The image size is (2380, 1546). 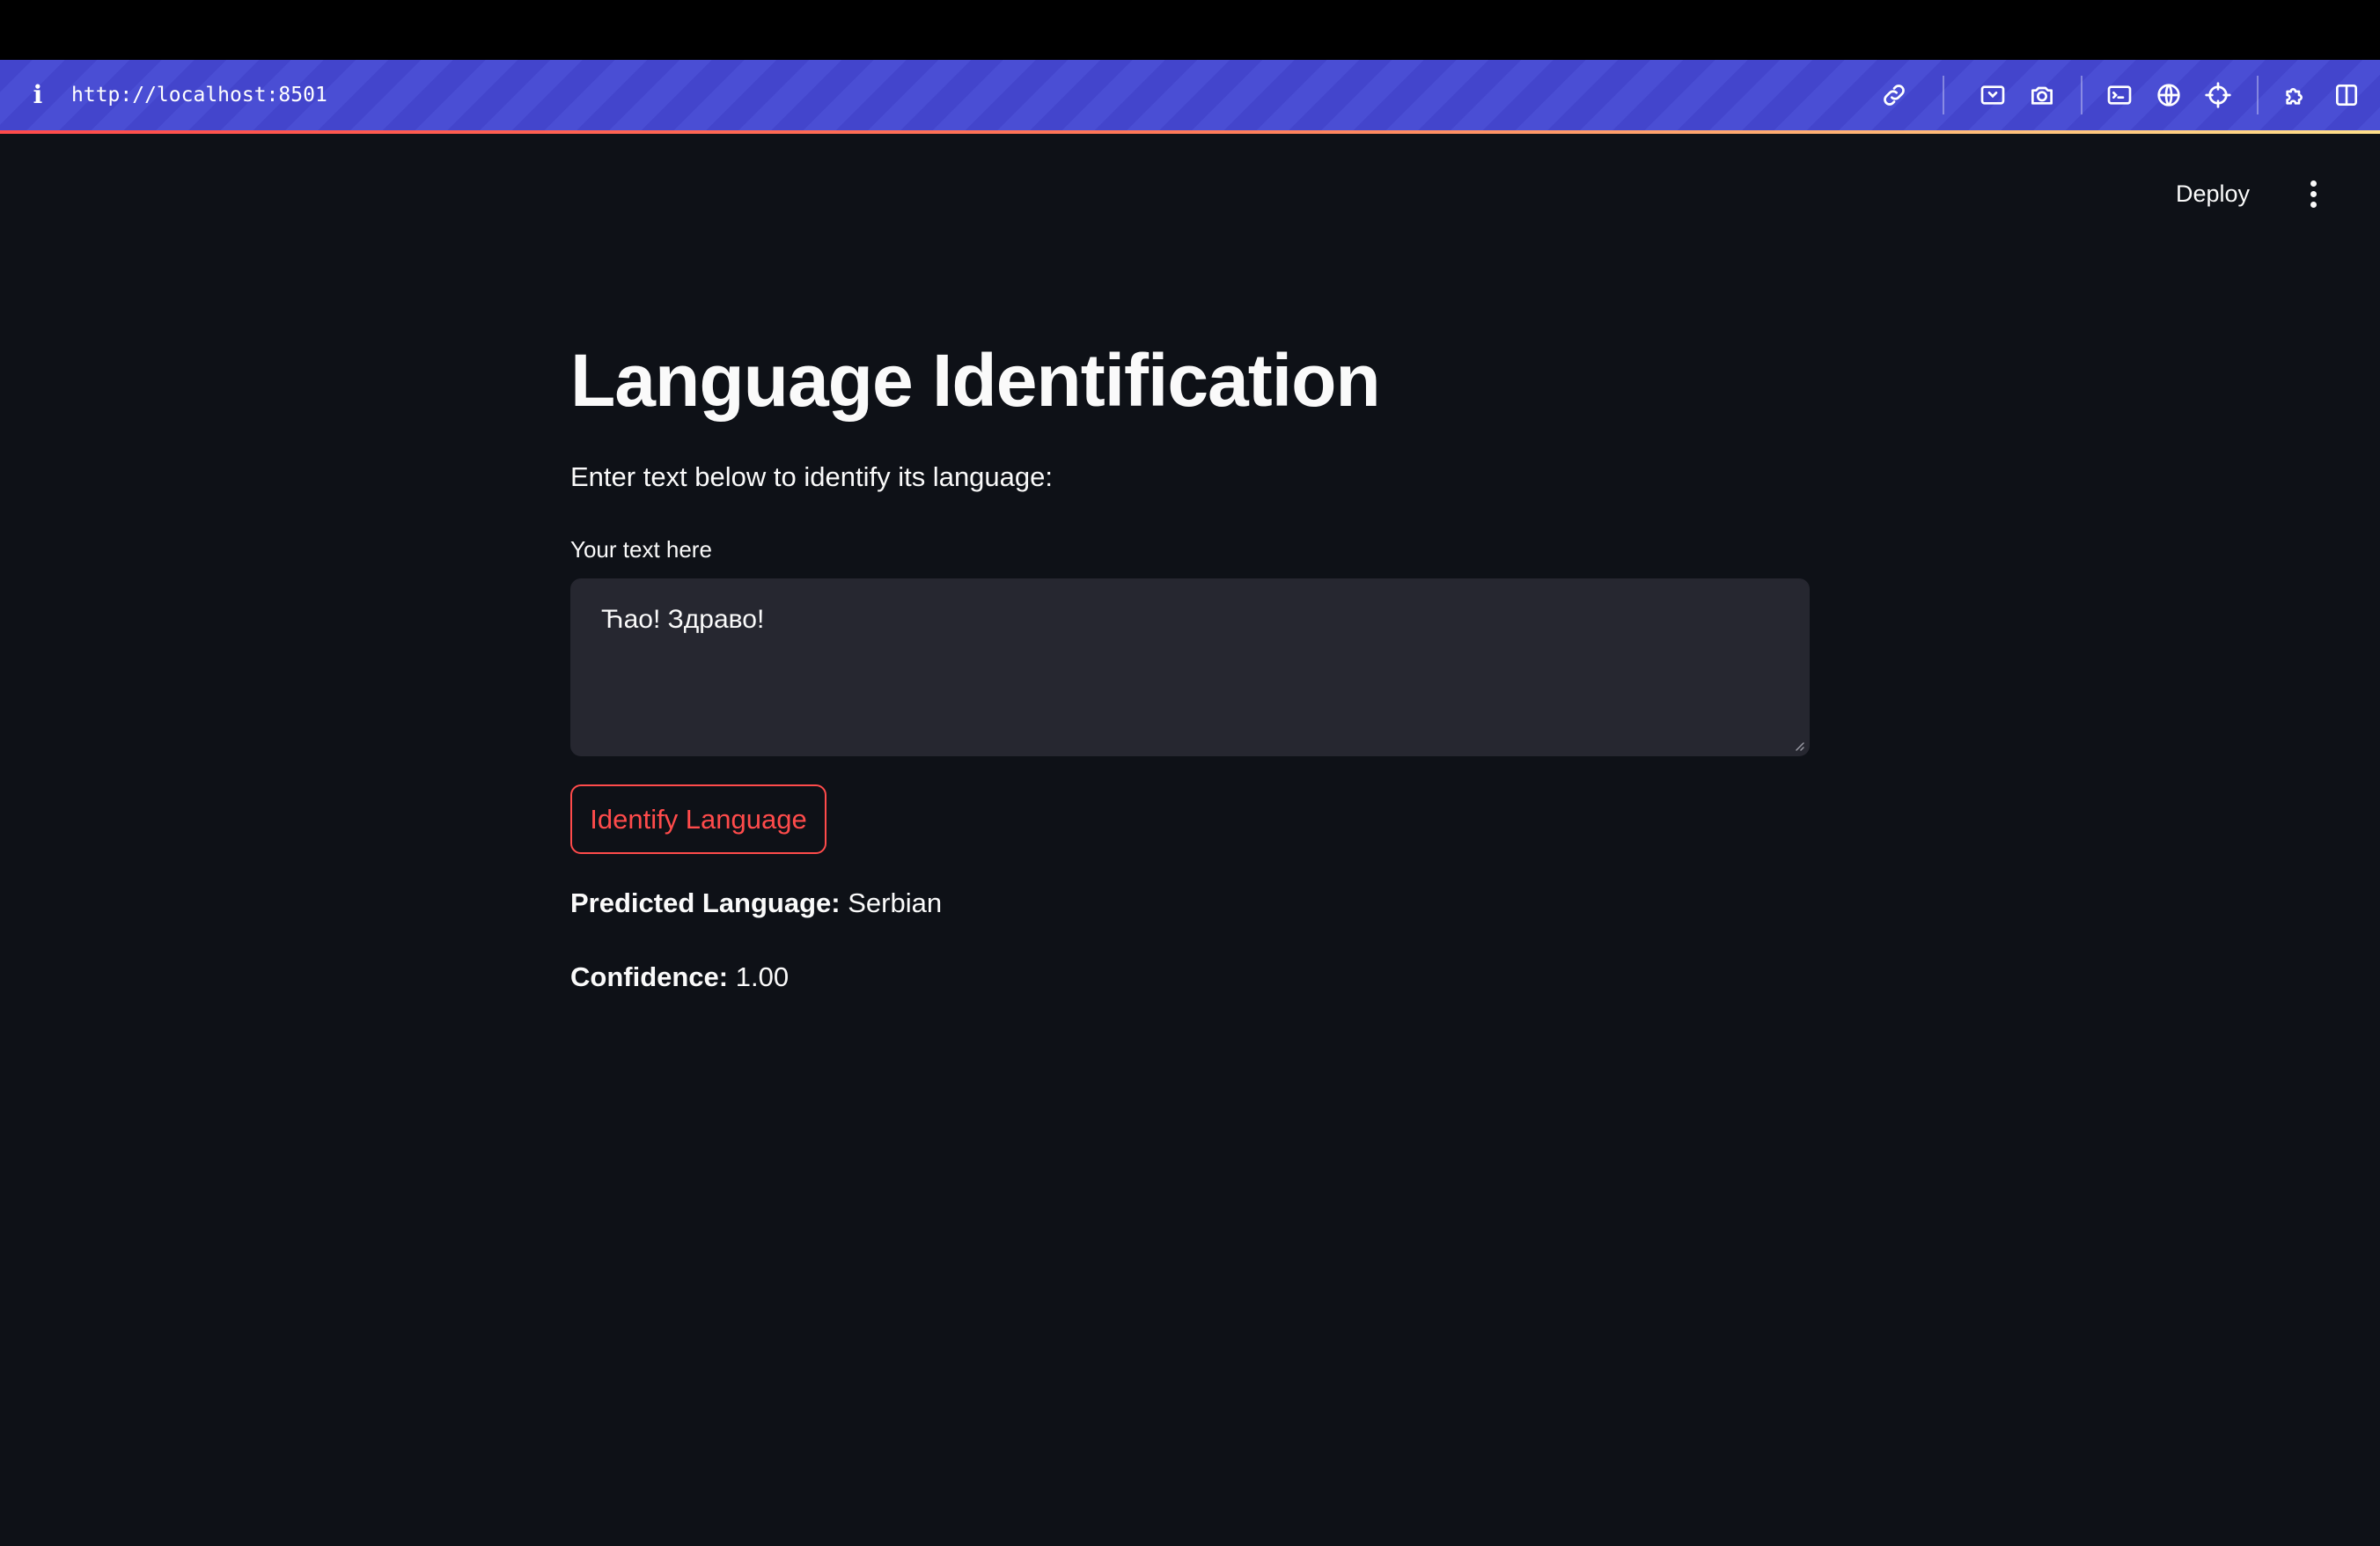 I want to click on window-top-bar, so click(x=1190, y=30).